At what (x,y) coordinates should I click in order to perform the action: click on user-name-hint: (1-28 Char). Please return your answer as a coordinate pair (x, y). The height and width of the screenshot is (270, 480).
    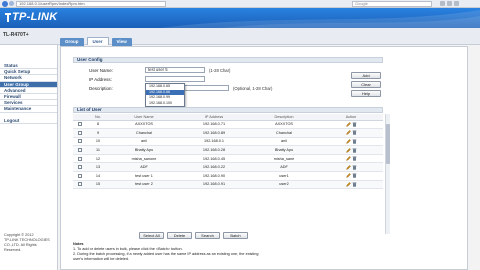
    Looking at the image, I should click on (220, 70).